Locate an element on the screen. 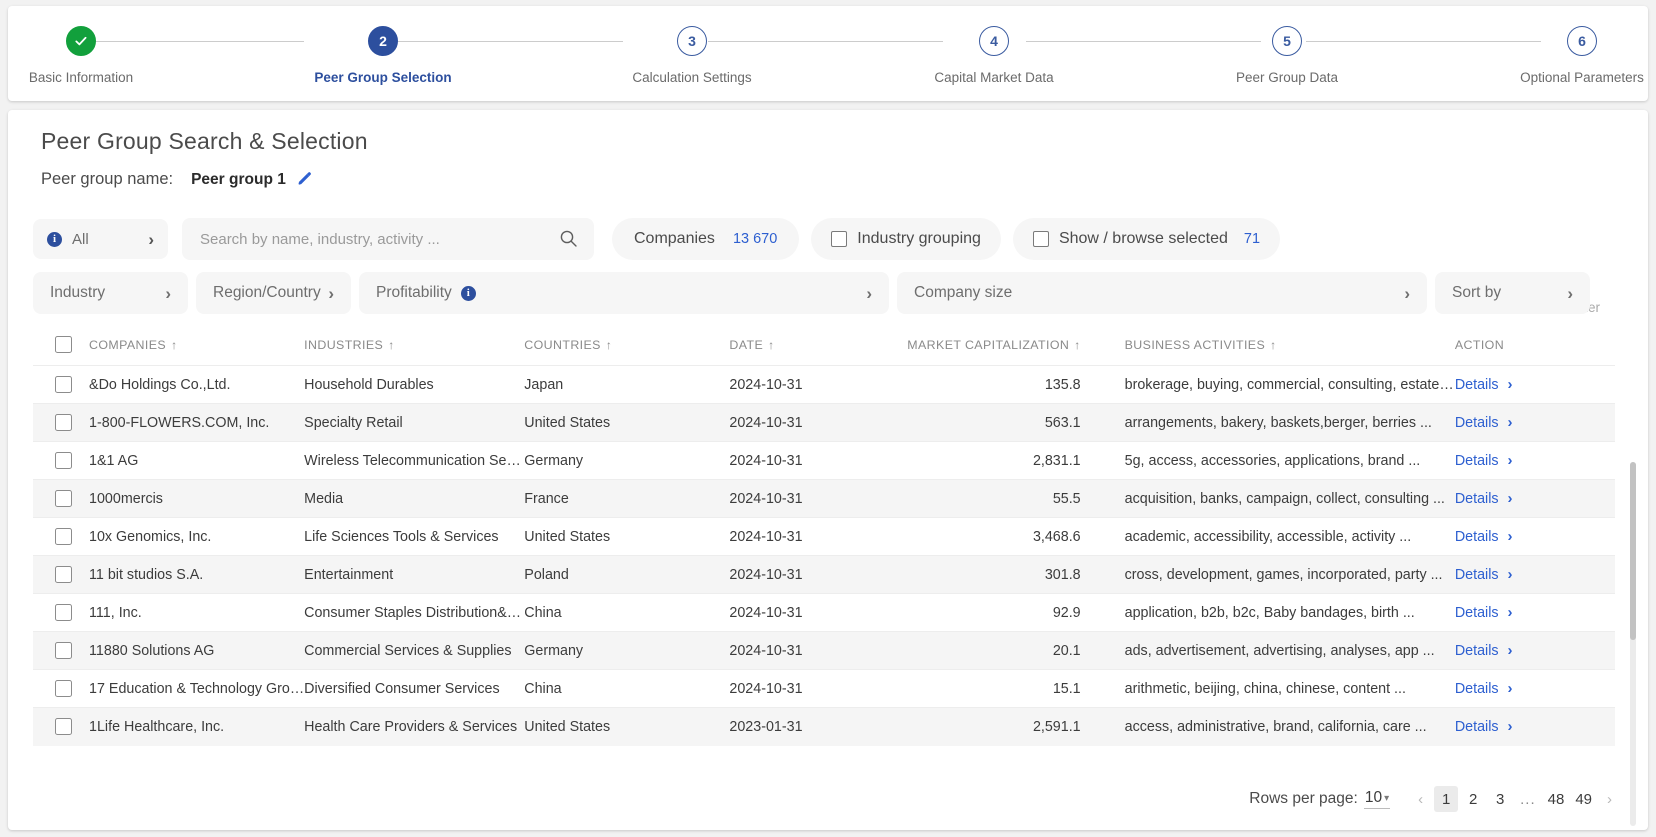  page-button-1: 1 is located at coordinates (1446, 799).